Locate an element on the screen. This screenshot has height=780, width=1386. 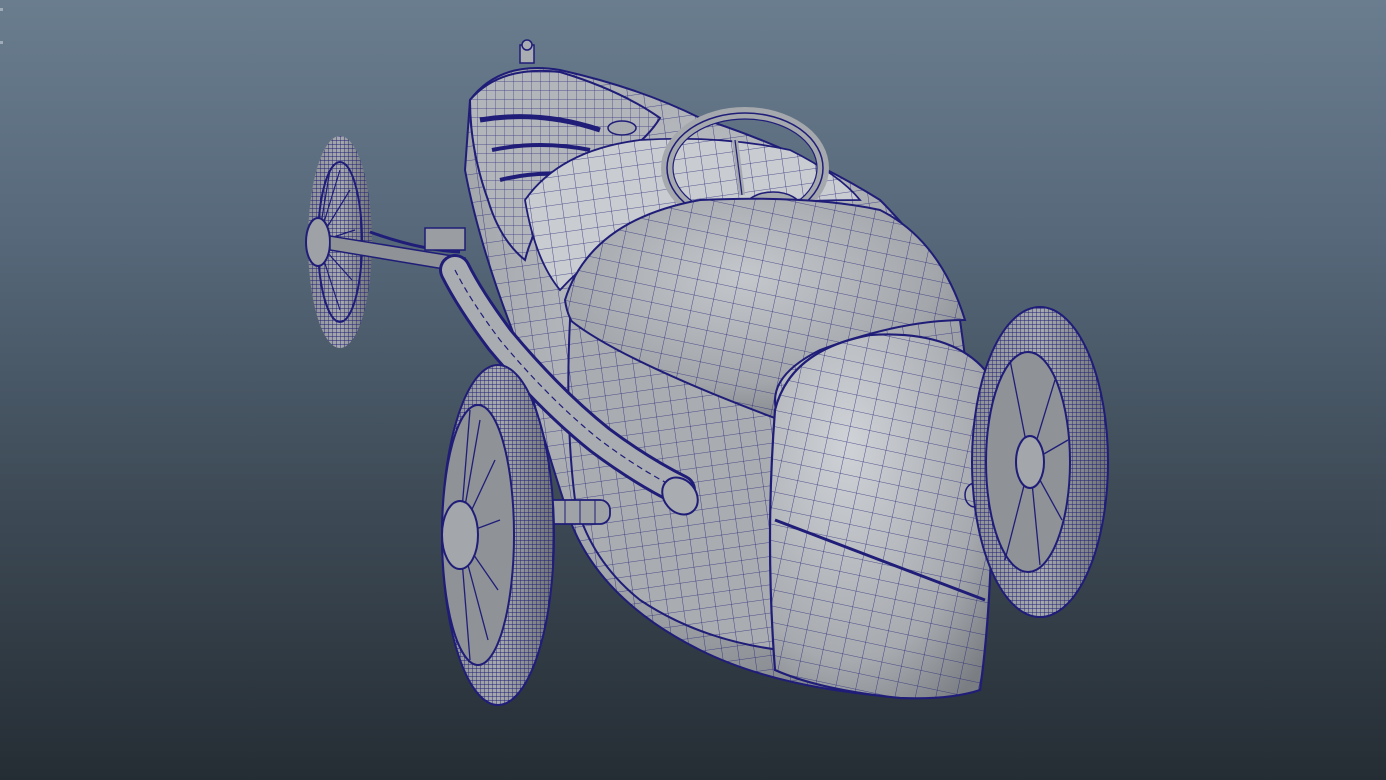
front-right-wheel is located at coordinates (1040, 462).